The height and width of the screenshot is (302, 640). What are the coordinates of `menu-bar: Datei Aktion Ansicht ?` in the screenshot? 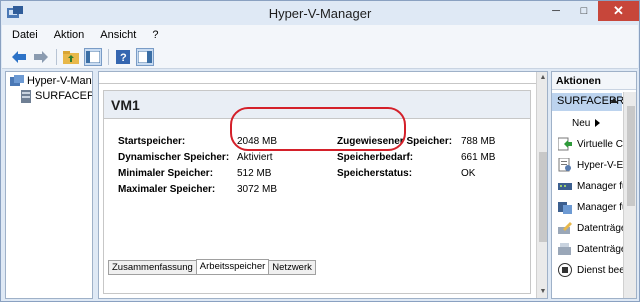 It's located at (320, 35).